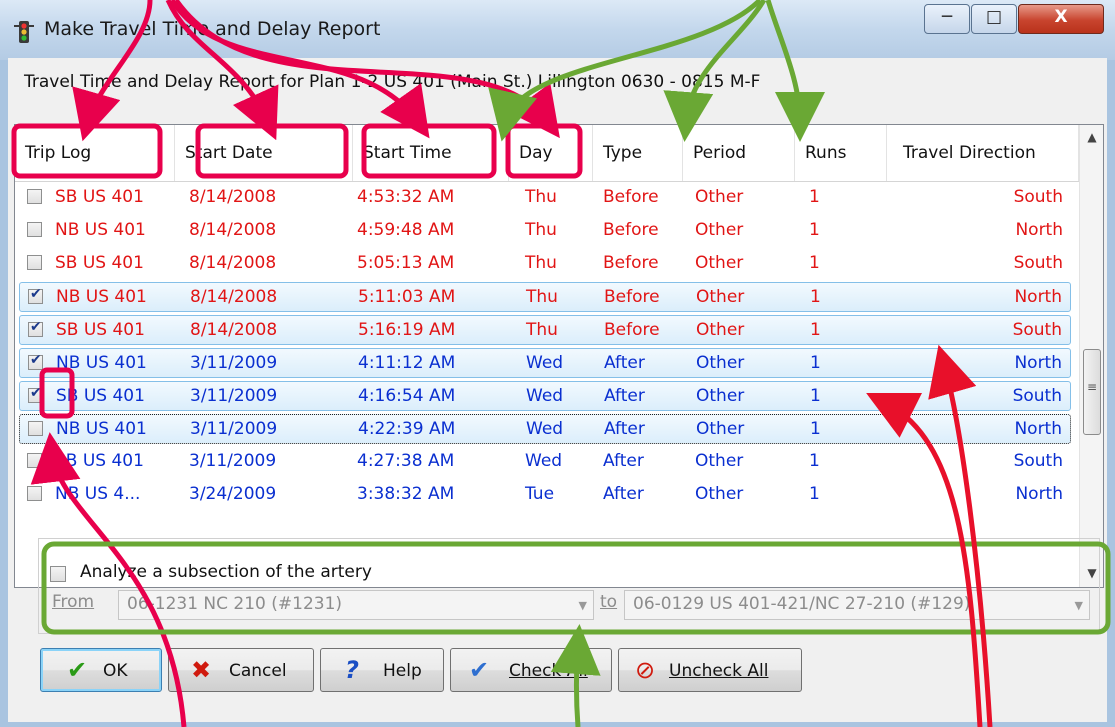  I want to click on double-check-icon: ✔, so click(479, 670).